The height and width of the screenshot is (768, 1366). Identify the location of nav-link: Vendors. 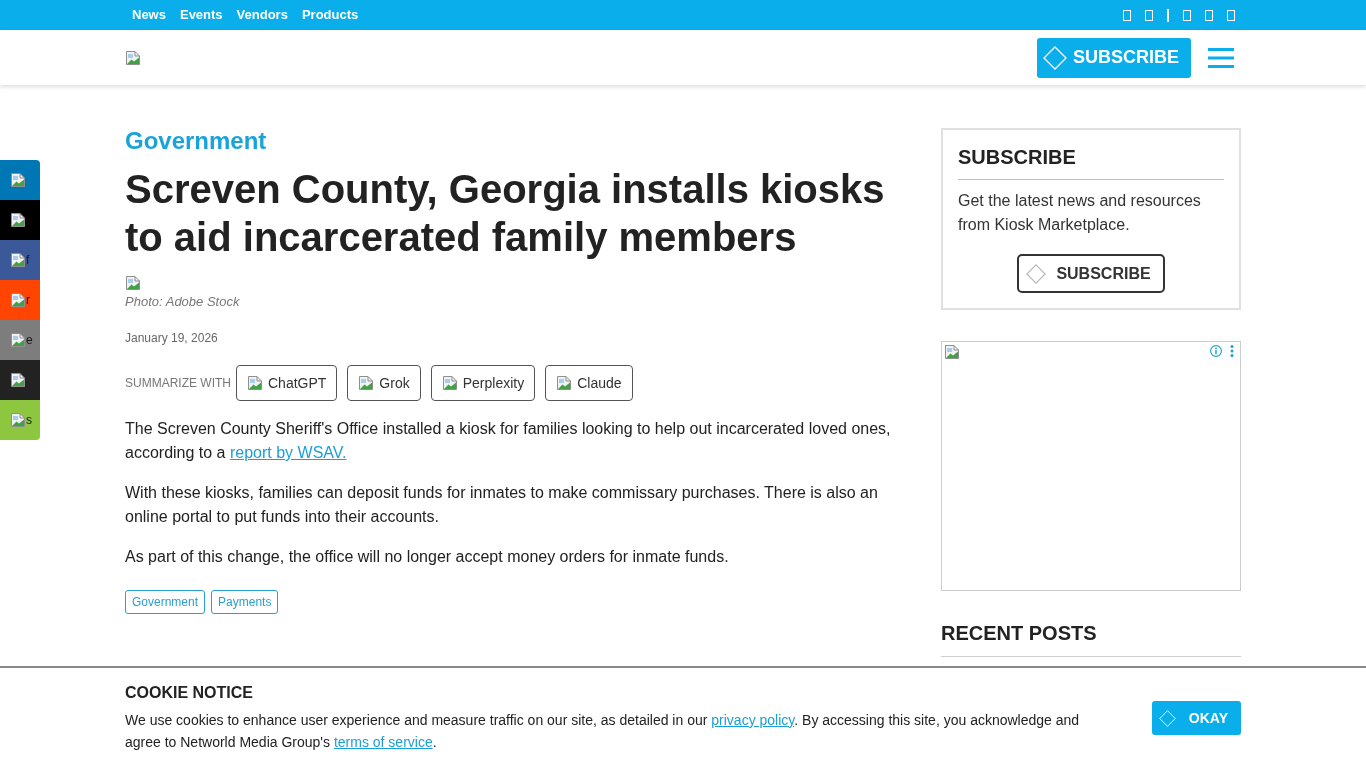
(262, 15).